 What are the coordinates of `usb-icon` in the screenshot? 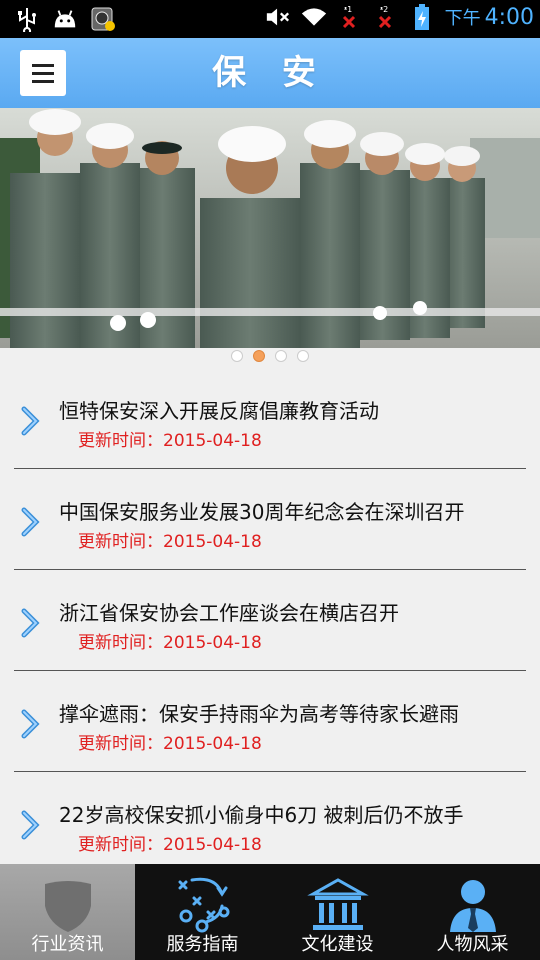 It's located at (27, 19).